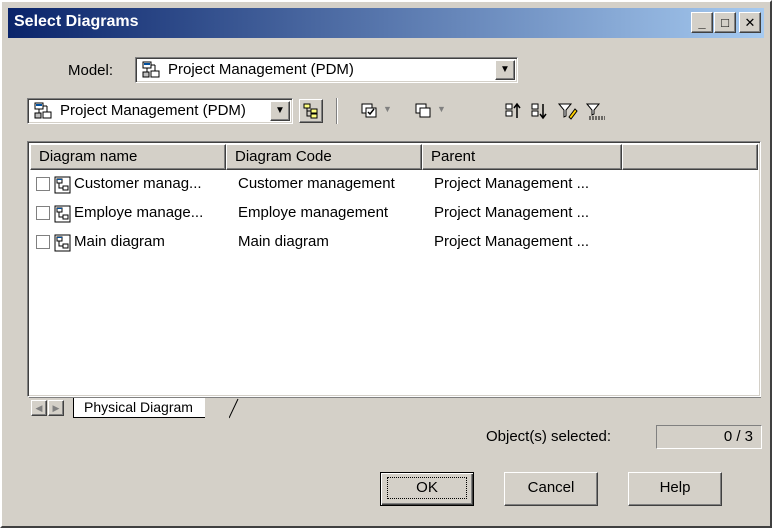 The width and height of the screenshot is (772, 528). I want to click on deselect-all-dropdown-icon: ▼, so click(441, 109).